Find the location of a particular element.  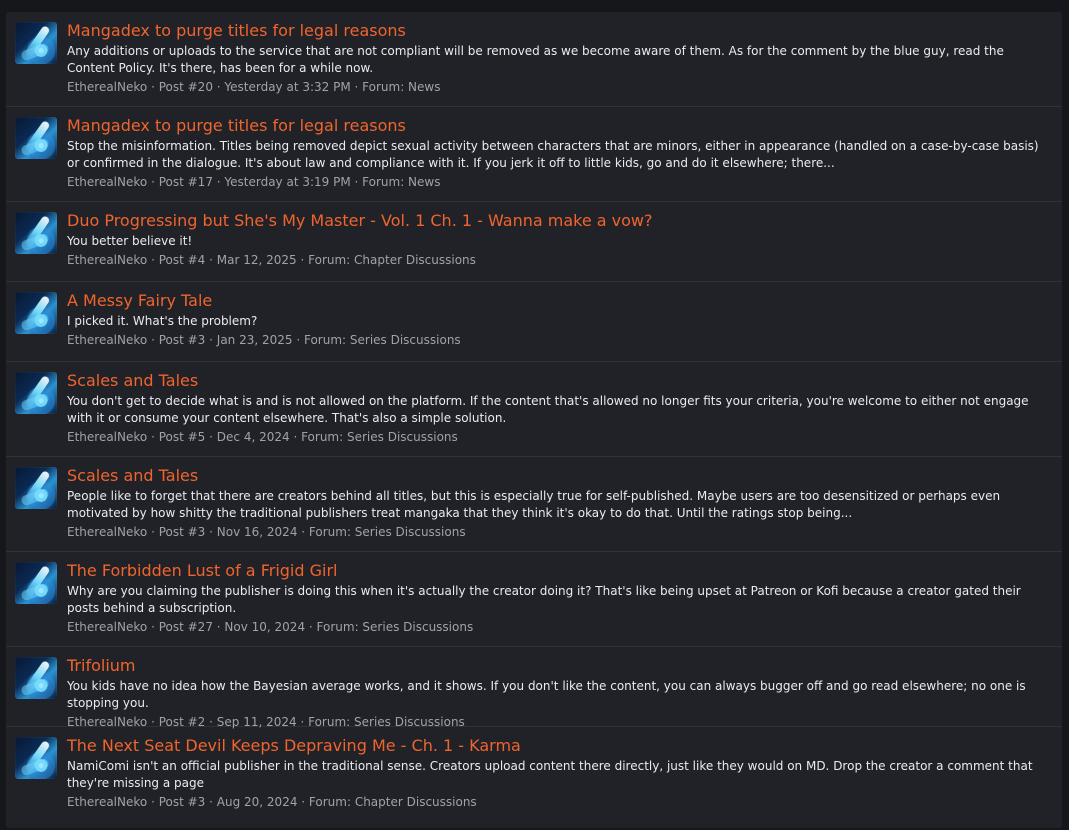

result-title: Trifolium is located at coordinates (560, 665).